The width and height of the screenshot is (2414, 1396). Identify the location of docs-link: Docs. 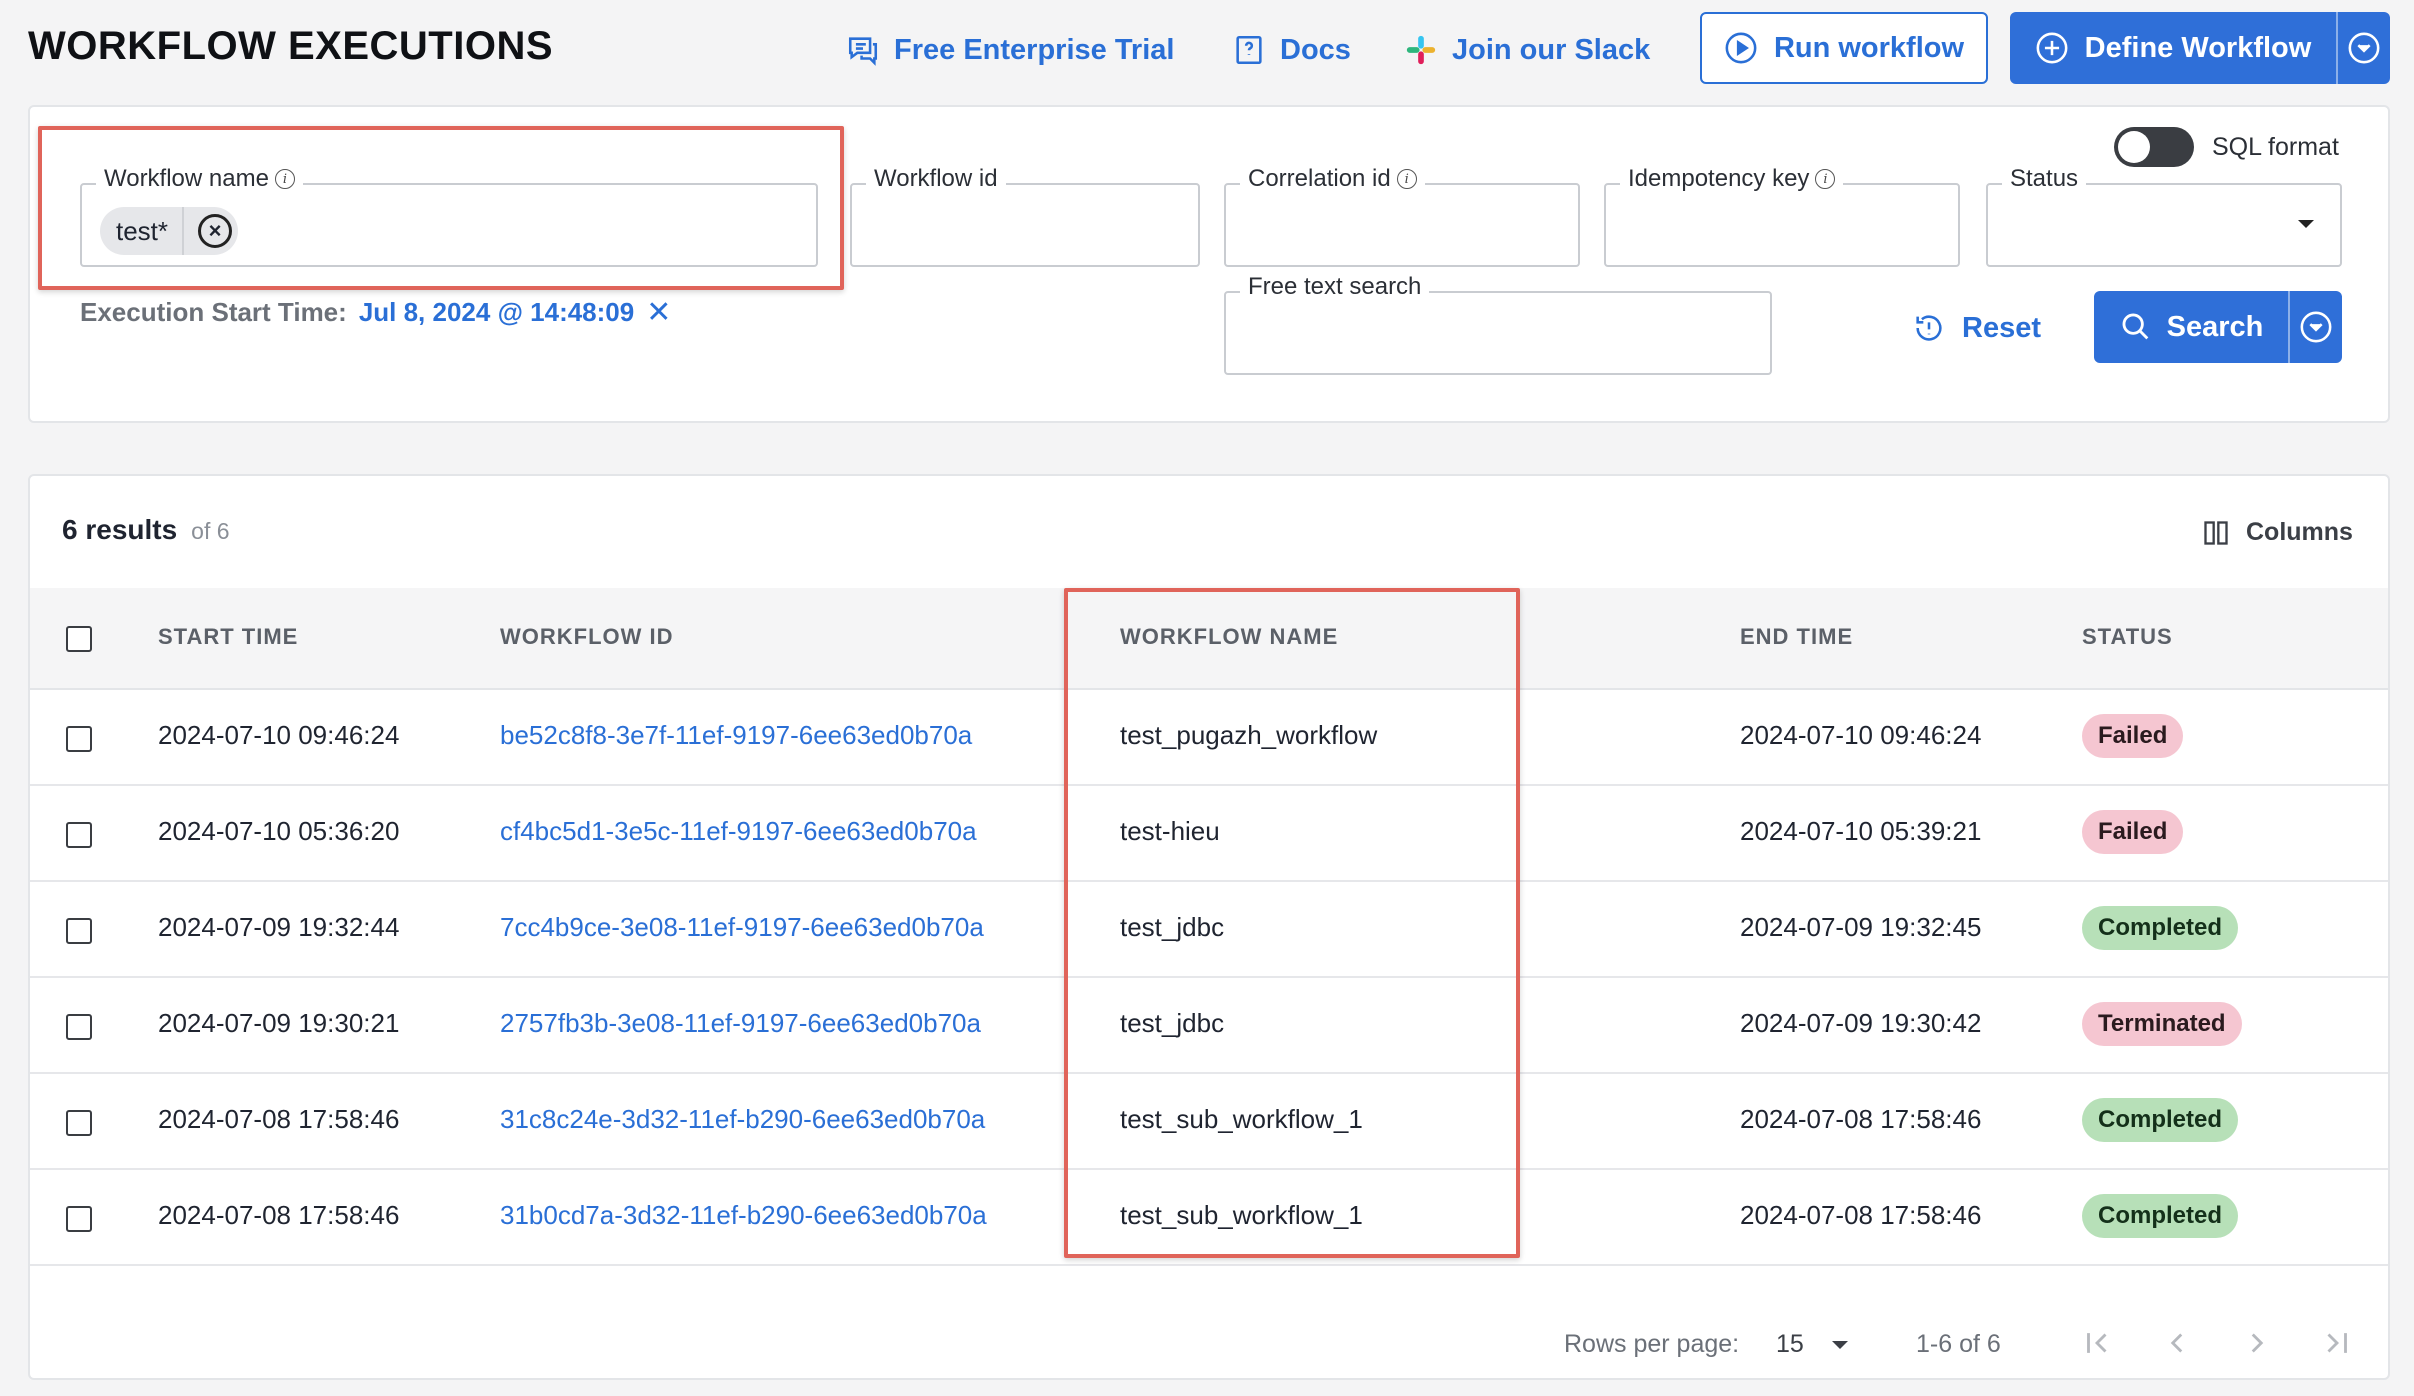
(1291, 50).